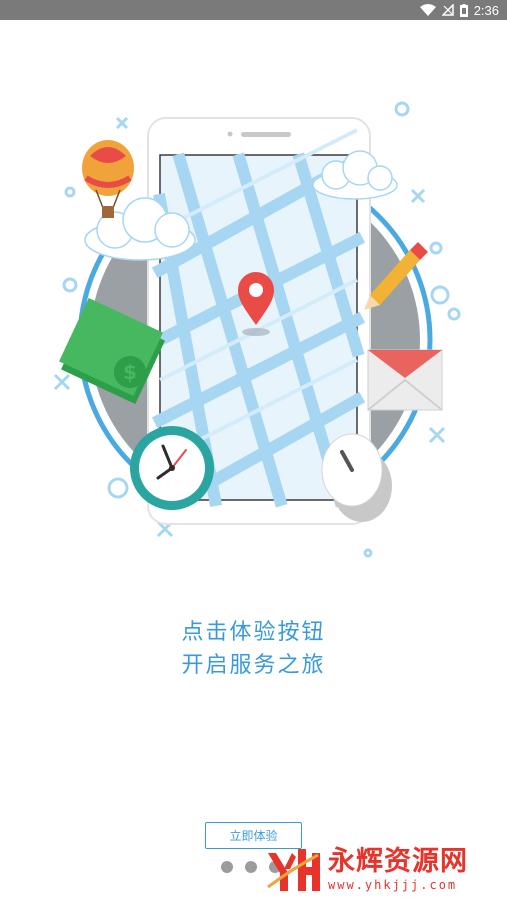 The image size is (507, 903). What do you see at coordinates (405, 380) in the screenshot?
I see `envelope-icon` at bounding box center [405, 380].